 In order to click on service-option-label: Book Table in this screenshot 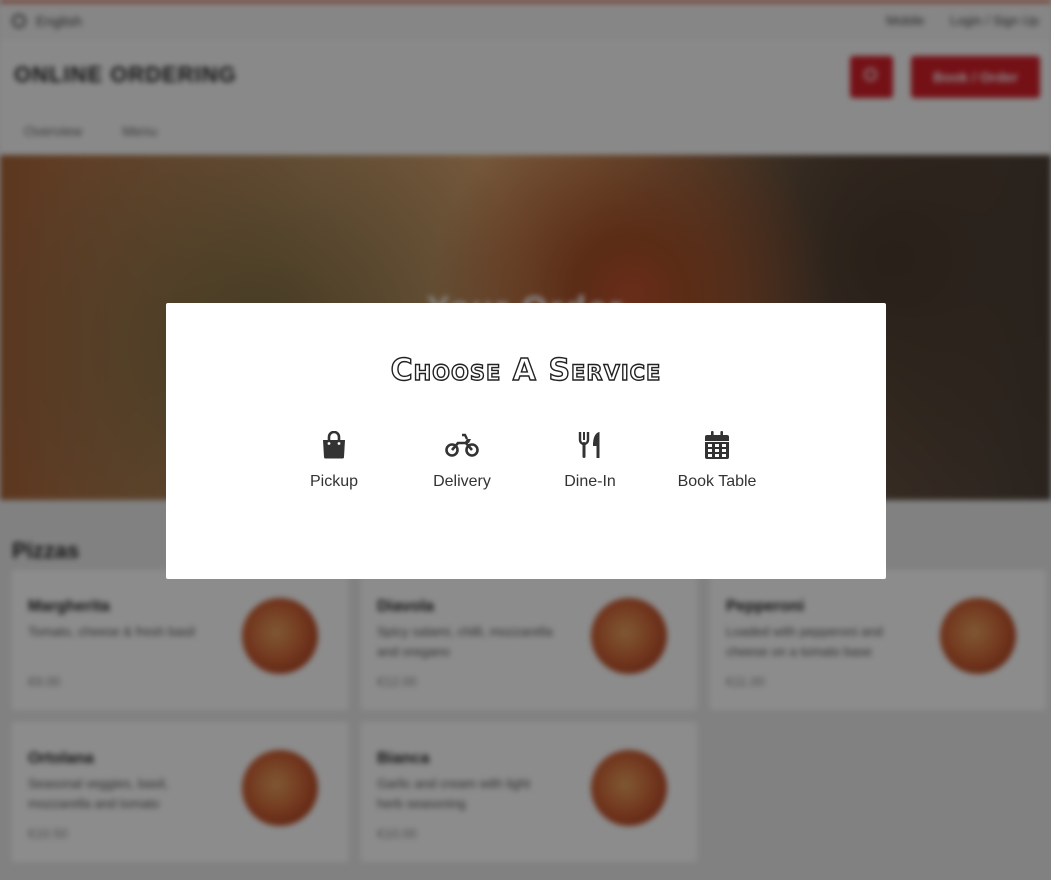, I will do `click(717, 481)`.